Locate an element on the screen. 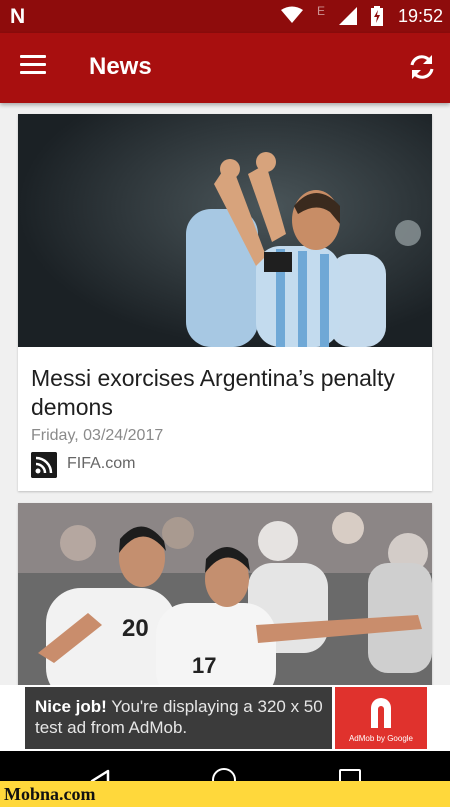 The image size is (450, 807). svg-text: 20 is located at coordinates (135, 628).